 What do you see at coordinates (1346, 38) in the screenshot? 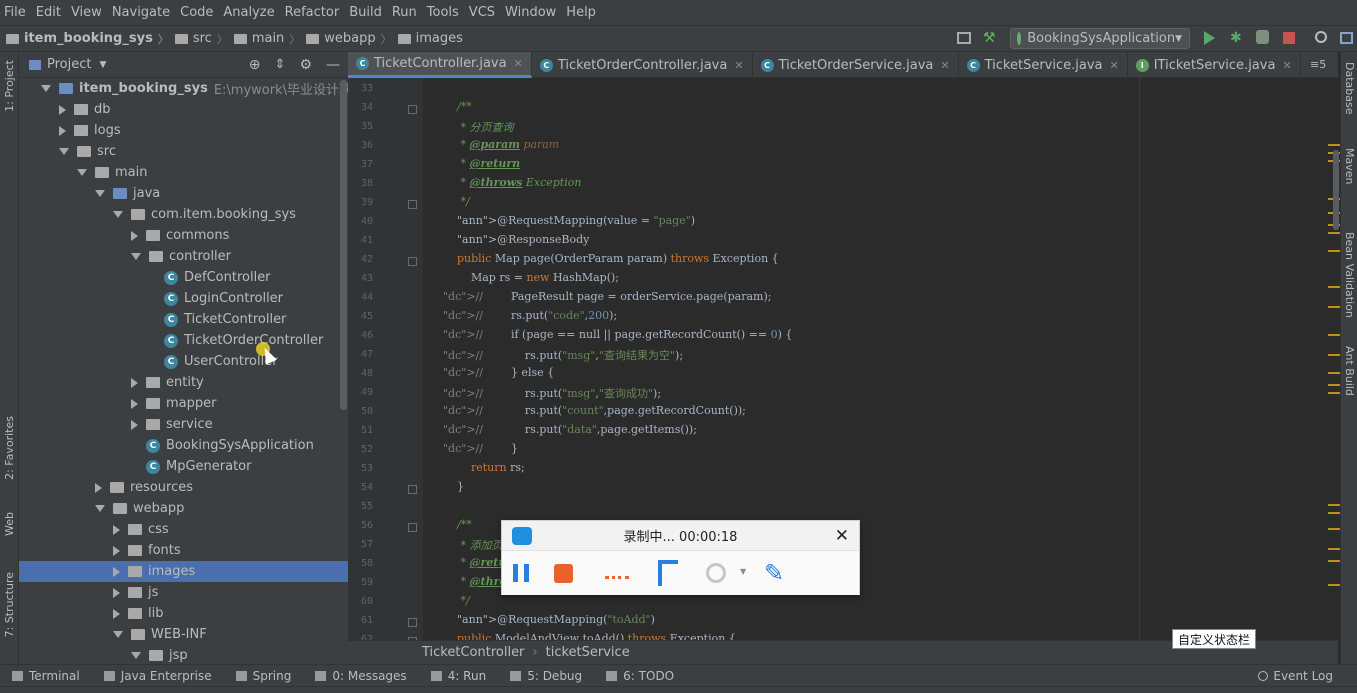
I see `layout-icon` at bounding box center [1346, 38].